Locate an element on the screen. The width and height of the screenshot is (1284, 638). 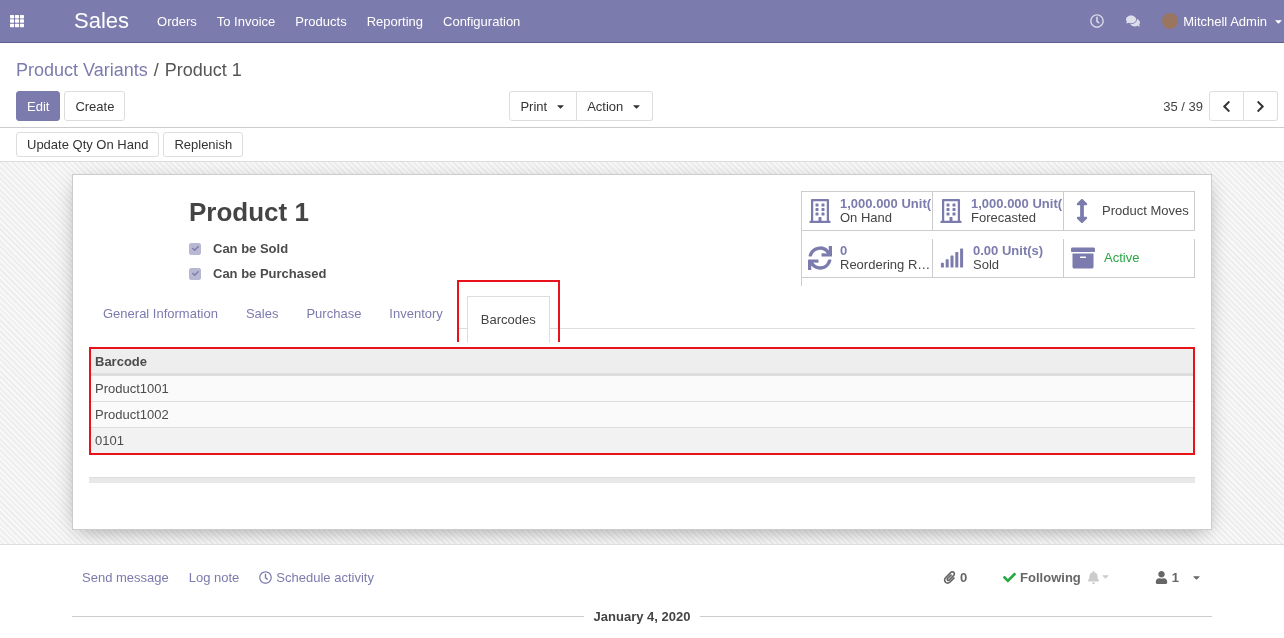
table-cell: Product1002 is located at coordinates (642, 414).